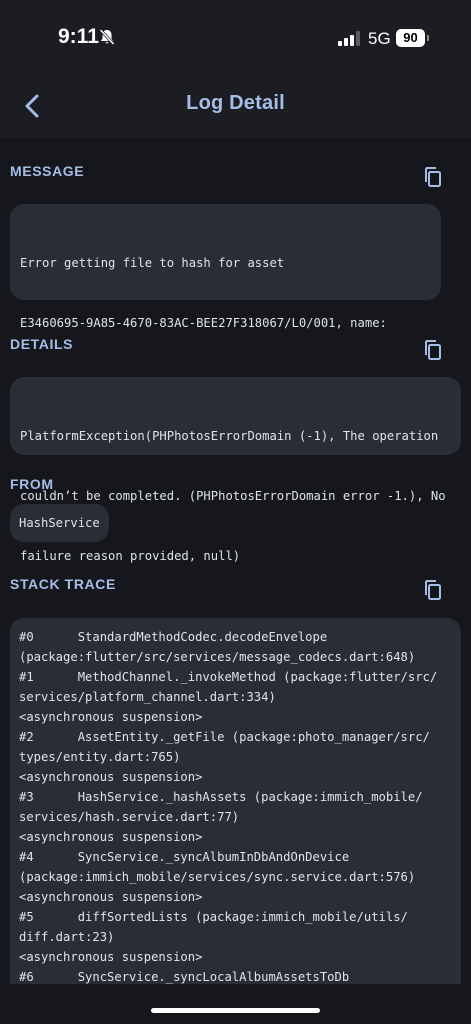 Image resolution: width=471 pixels, height=1024 pixels. I want to click on page-title: Log Detail, so click(235, 103).